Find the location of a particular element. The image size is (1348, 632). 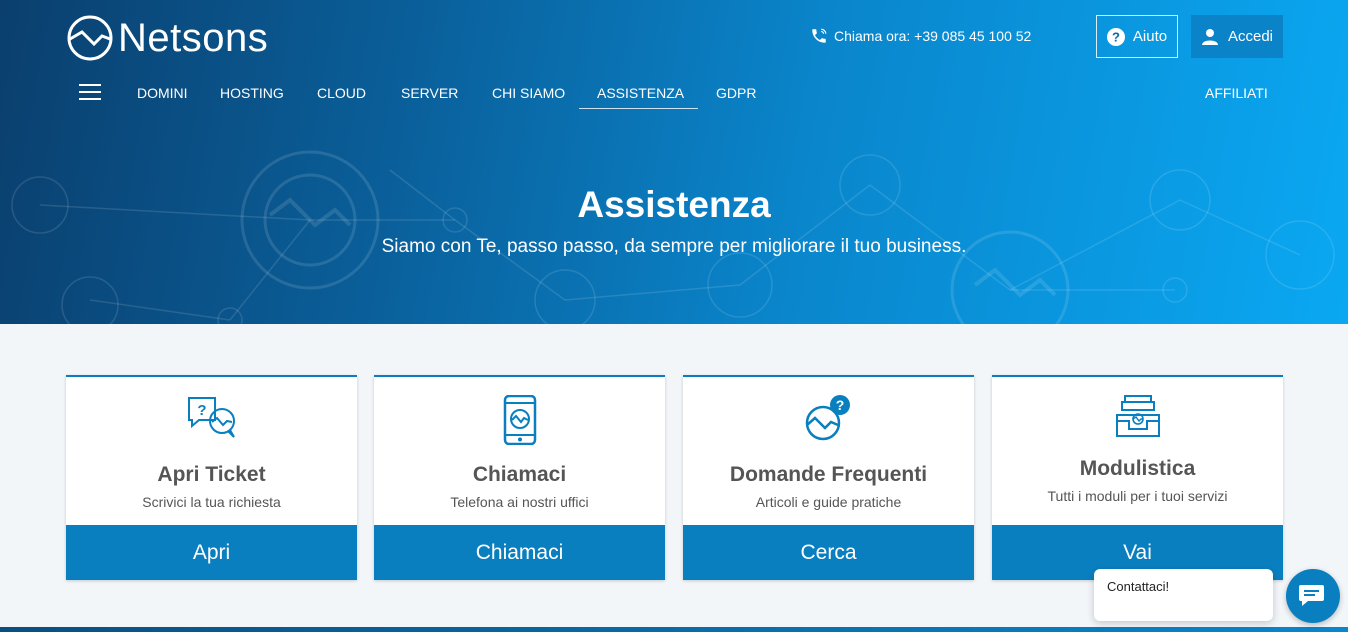

nav-item-gdpr: GDPR is located at coordinates (736, 93).